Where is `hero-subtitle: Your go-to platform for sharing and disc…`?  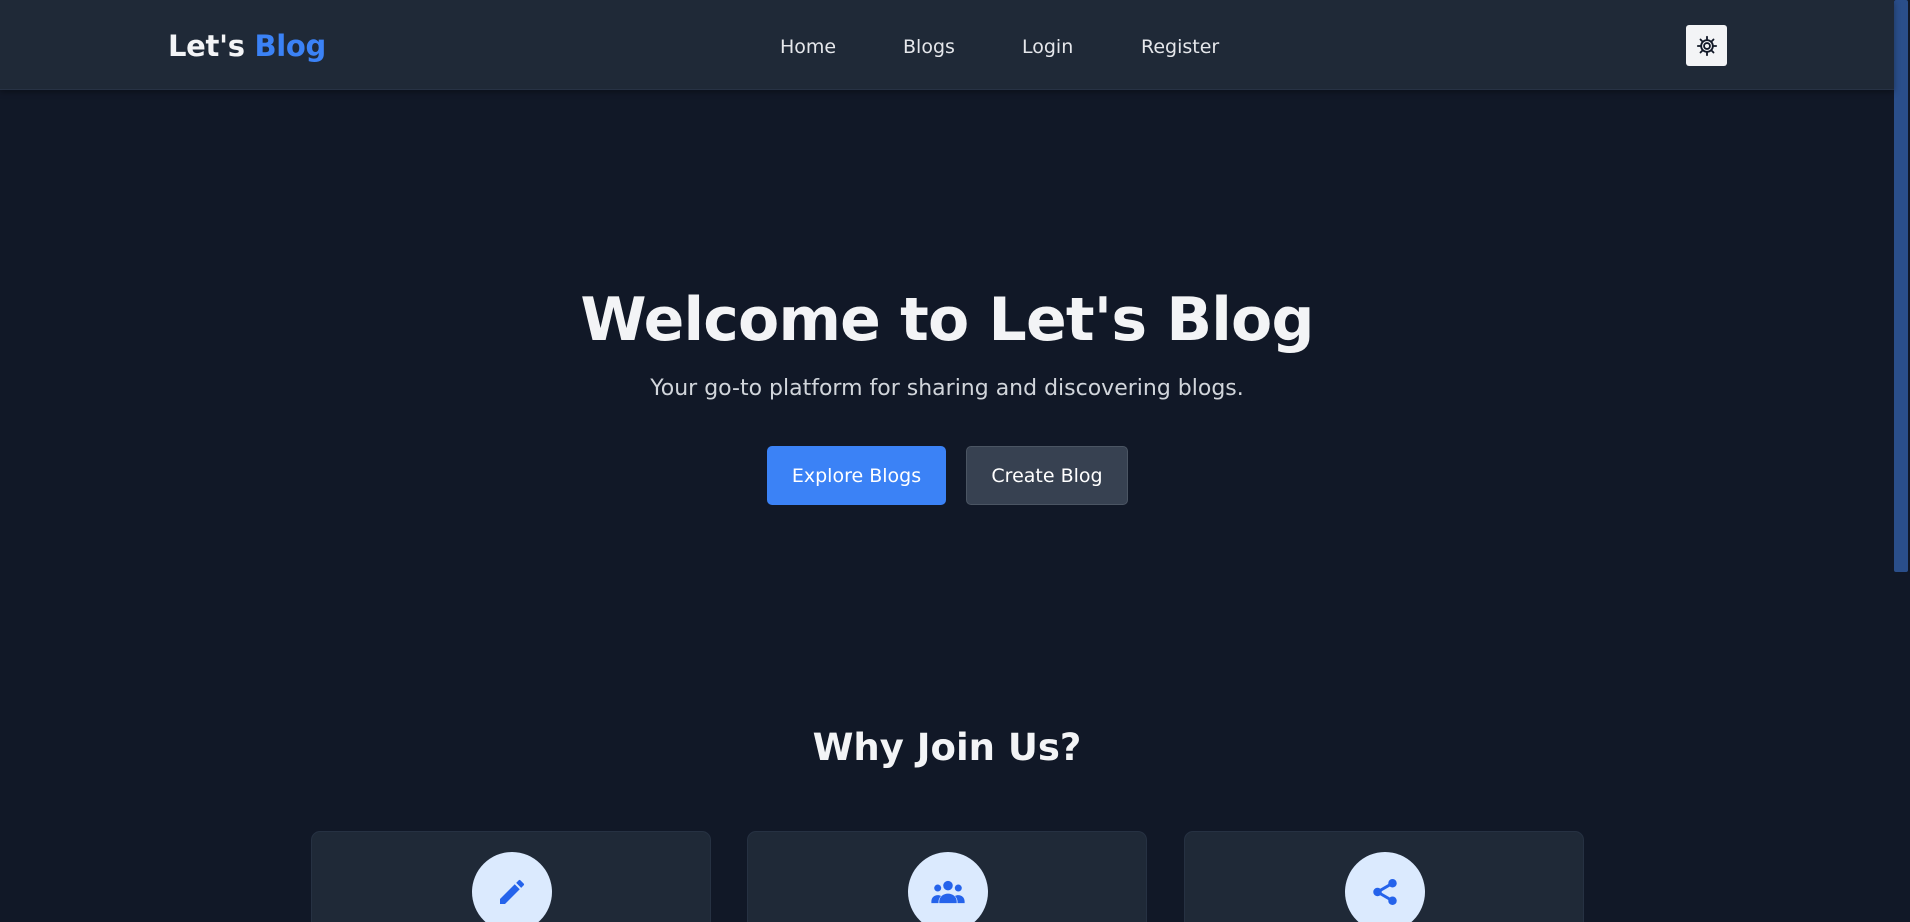 hero-subtitle: Your go-to platform for sharing and disc… is located at coordinates (947, 388).